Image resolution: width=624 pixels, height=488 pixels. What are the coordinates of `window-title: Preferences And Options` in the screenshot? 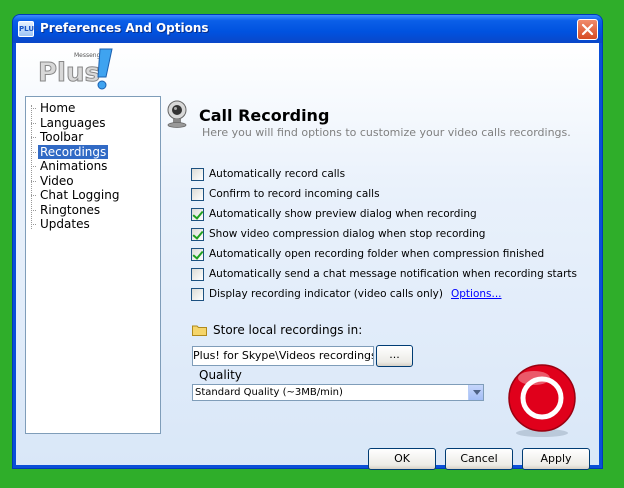 It's located at (124, 28).